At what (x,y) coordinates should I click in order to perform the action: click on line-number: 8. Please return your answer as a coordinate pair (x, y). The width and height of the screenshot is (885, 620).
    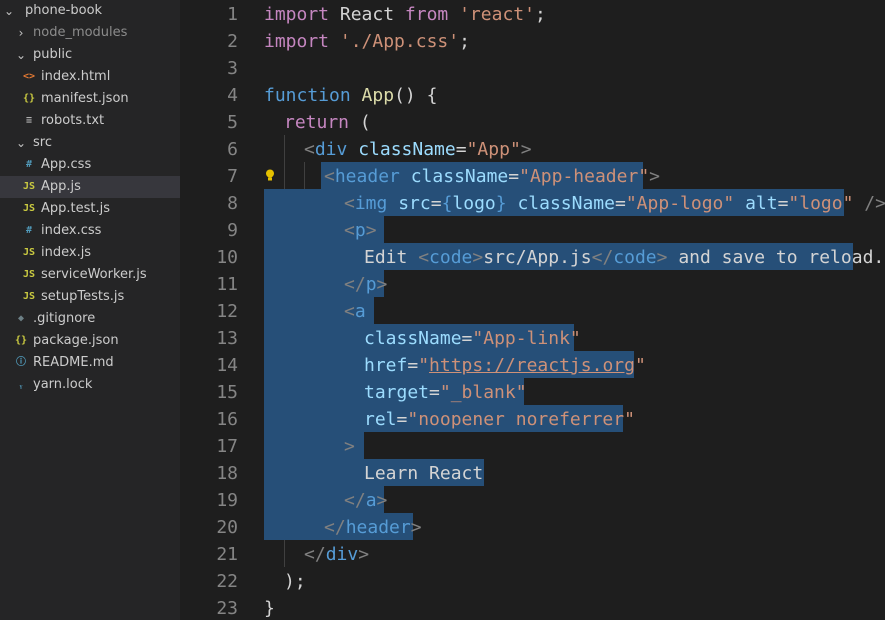
    Looking at the image, I should click on (232, 203).